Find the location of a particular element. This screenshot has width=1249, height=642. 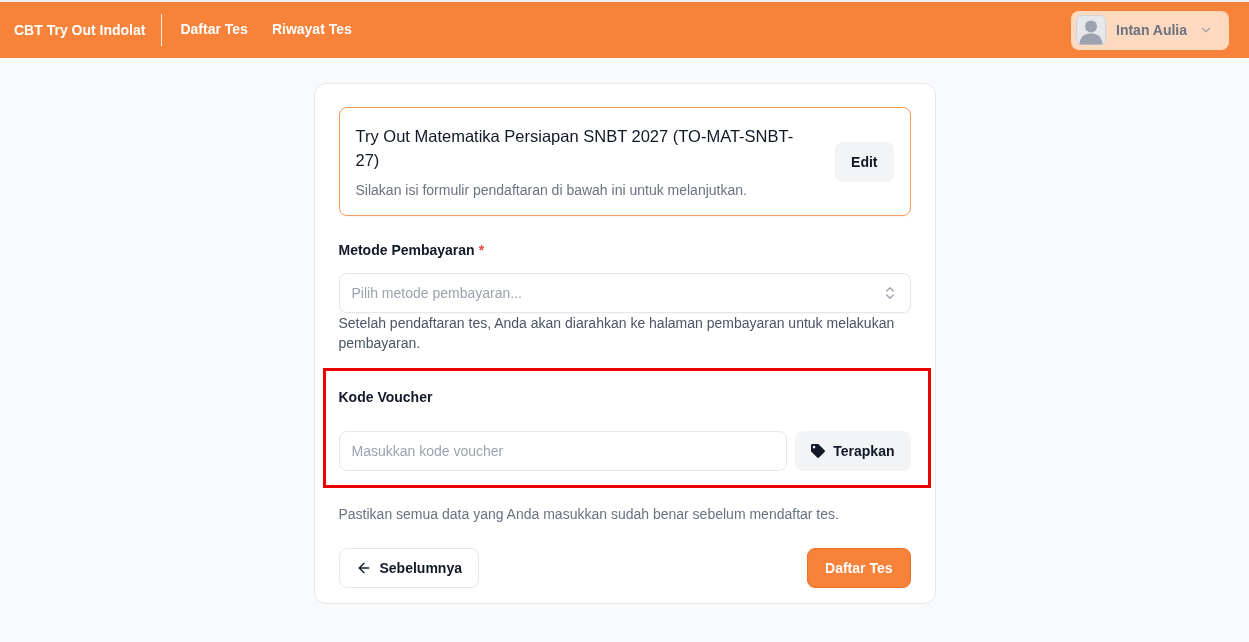

field-label: Kode Voucher is located at coordinates (386, 397).